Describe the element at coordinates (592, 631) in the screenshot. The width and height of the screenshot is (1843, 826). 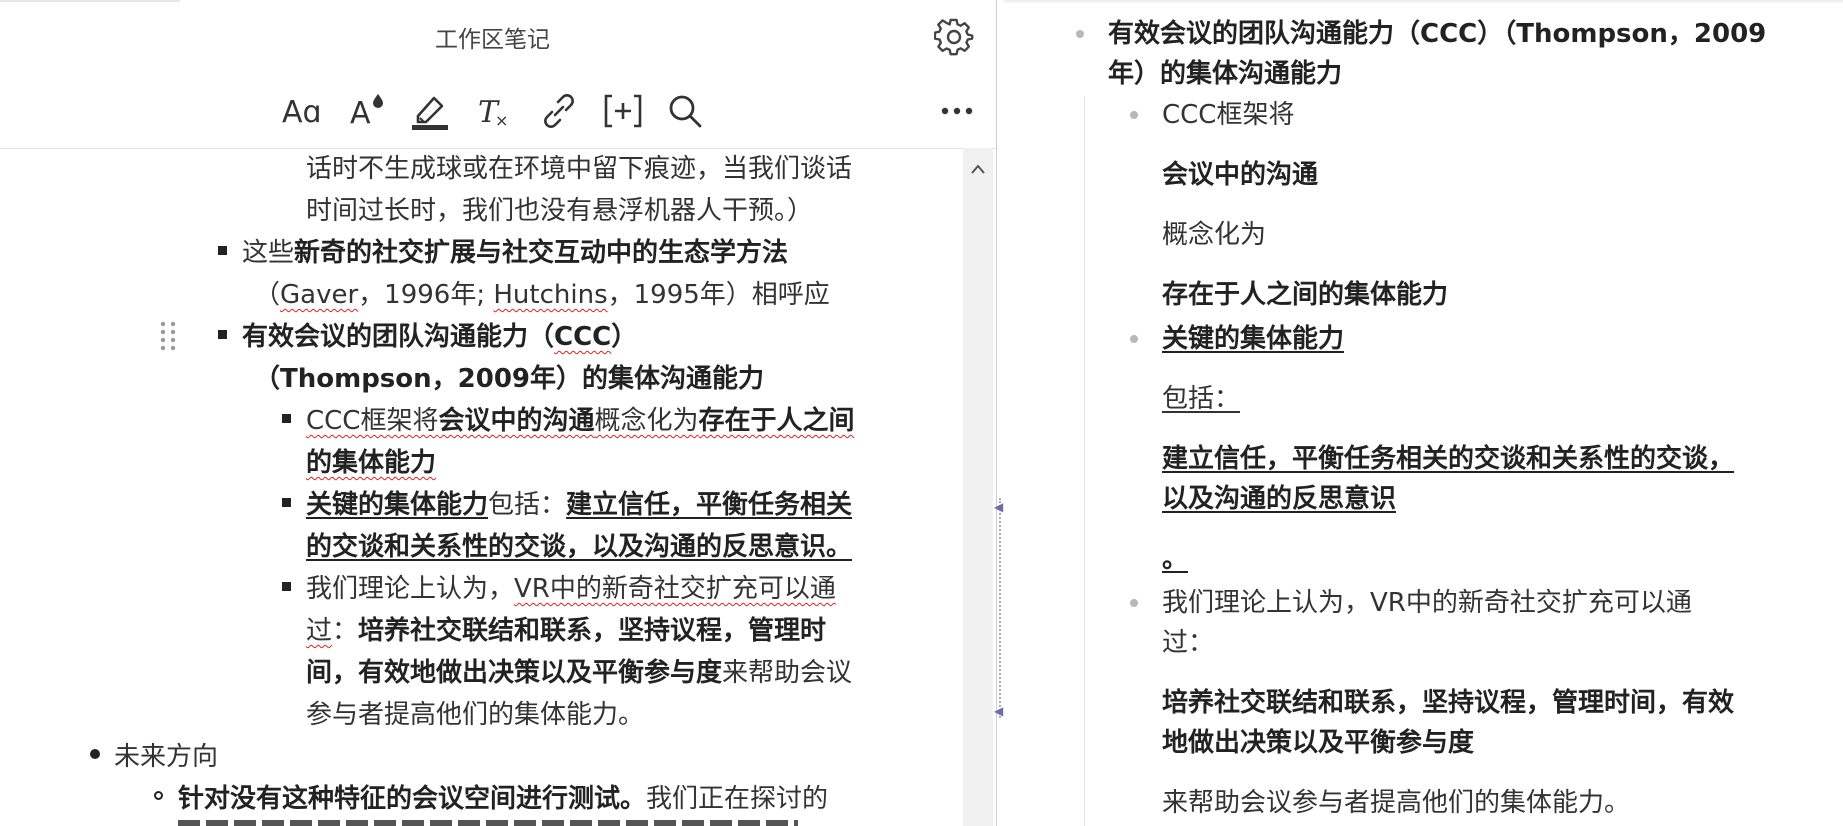
I see `bold-text: 培养社交联结和联系，坚持议程，管理时` at that location.